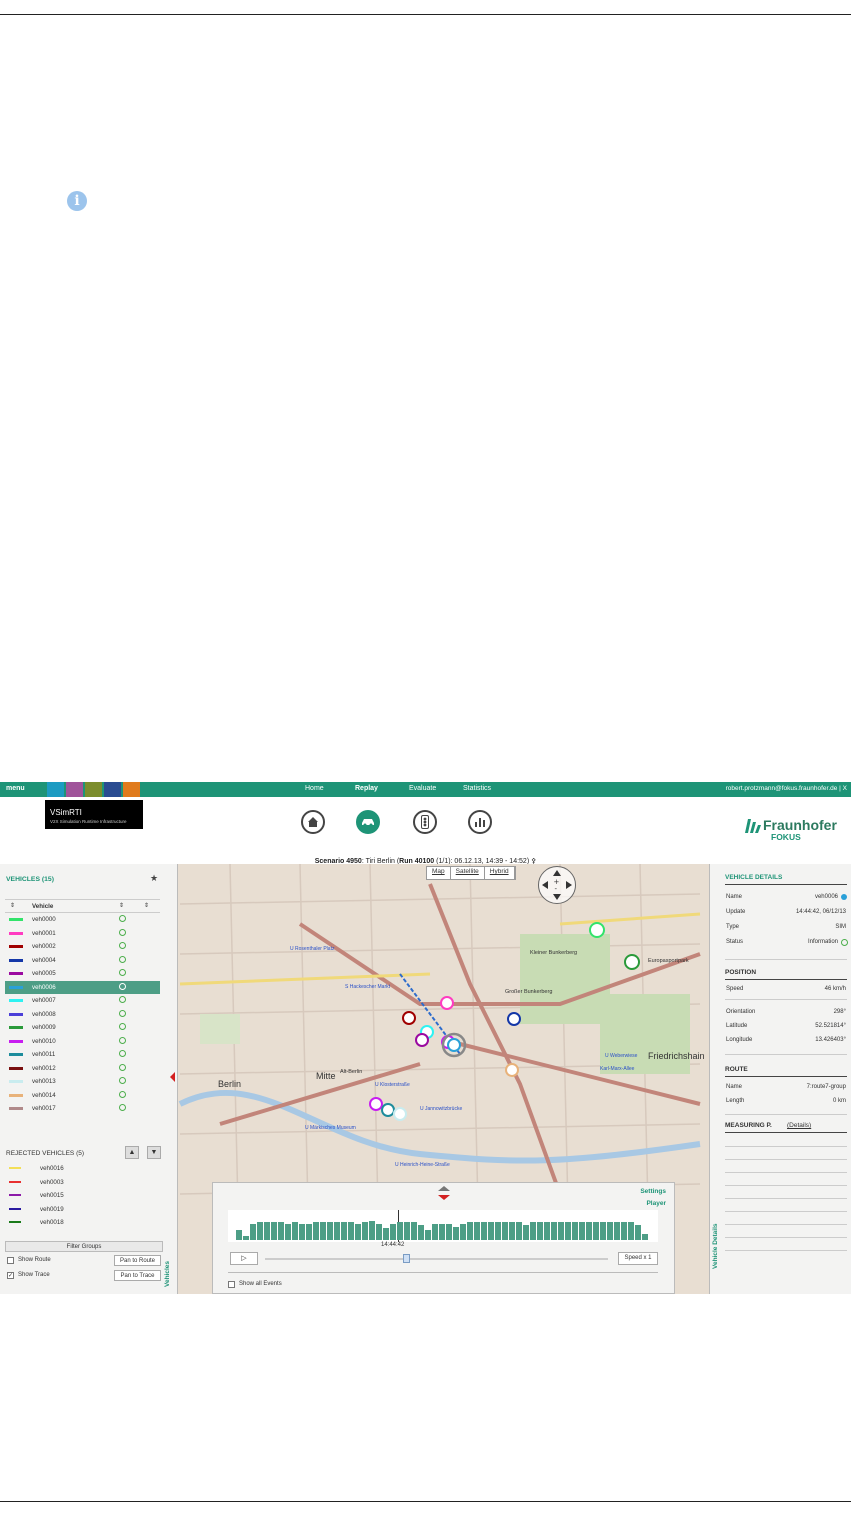 The image size is (851, 1521). Describe the element at coordinates (82, 1014) in the screenshot. I see `vehicle-row: veh0008` at that location.